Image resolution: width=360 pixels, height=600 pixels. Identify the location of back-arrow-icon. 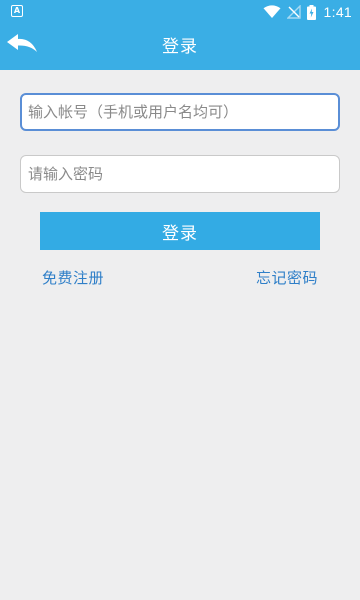
(22, 46).